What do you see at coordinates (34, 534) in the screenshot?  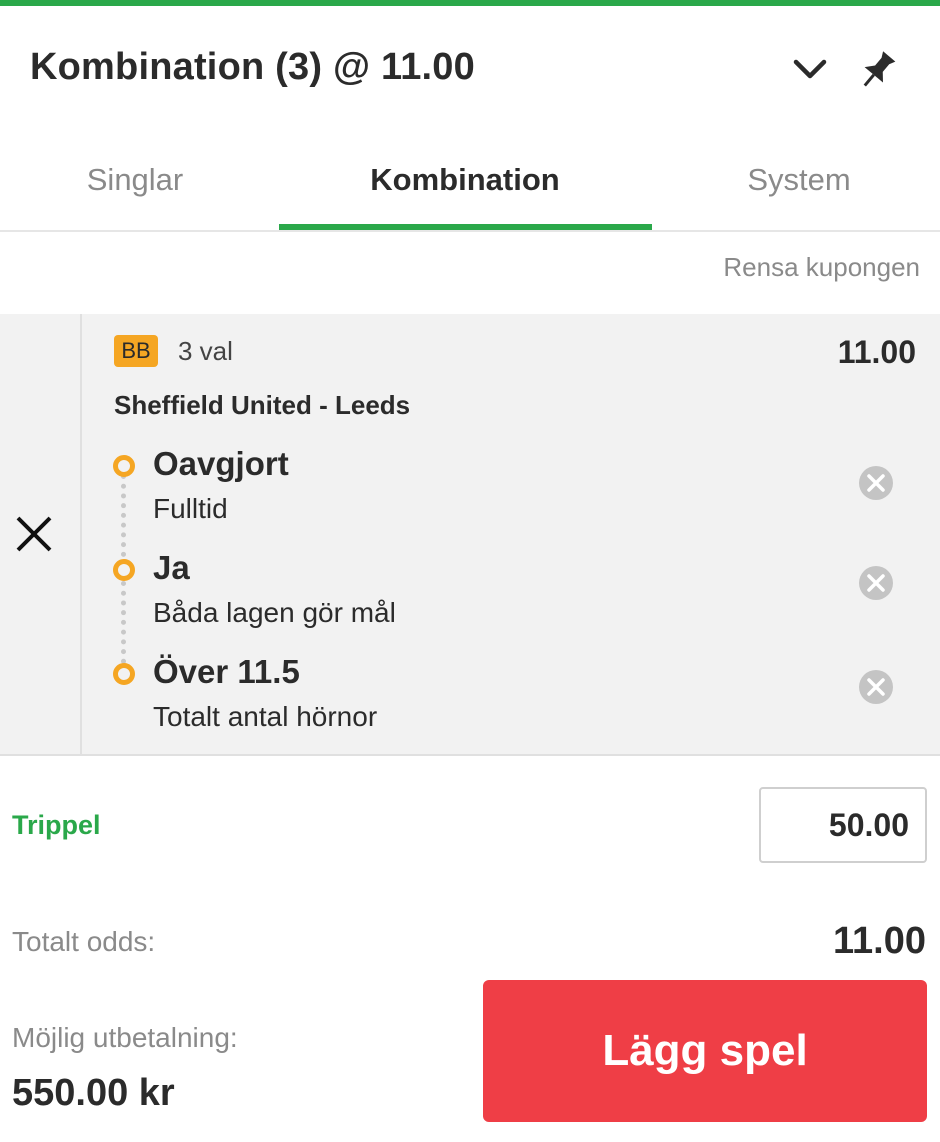 I see `close-icon` at bounding box center [34, 534].